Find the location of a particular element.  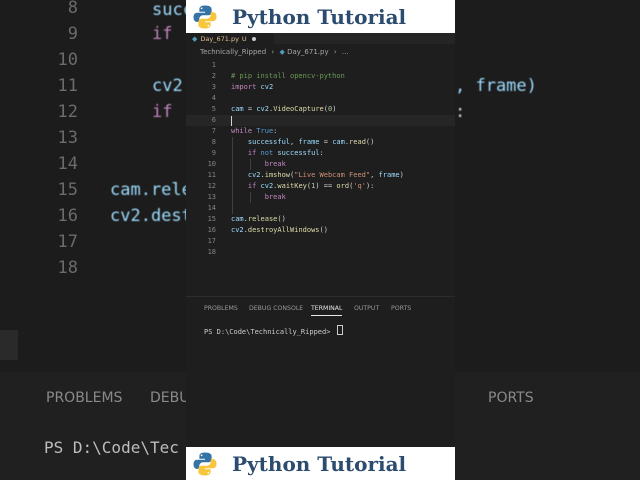

line-number: 3 is located at coordinates (213, 87).